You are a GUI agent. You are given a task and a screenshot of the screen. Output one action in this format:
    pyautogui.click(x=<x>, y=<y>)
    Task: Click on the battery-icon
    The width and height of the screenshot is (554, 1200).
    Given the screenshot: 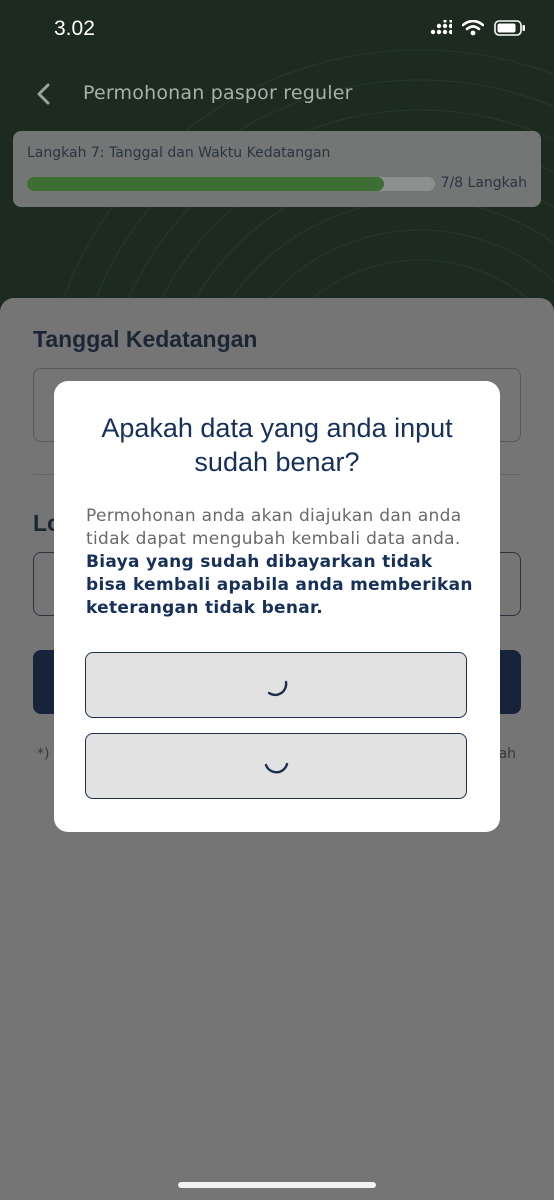 What is the action you would take?
    pyautogui.click(x=510, y=30)
    